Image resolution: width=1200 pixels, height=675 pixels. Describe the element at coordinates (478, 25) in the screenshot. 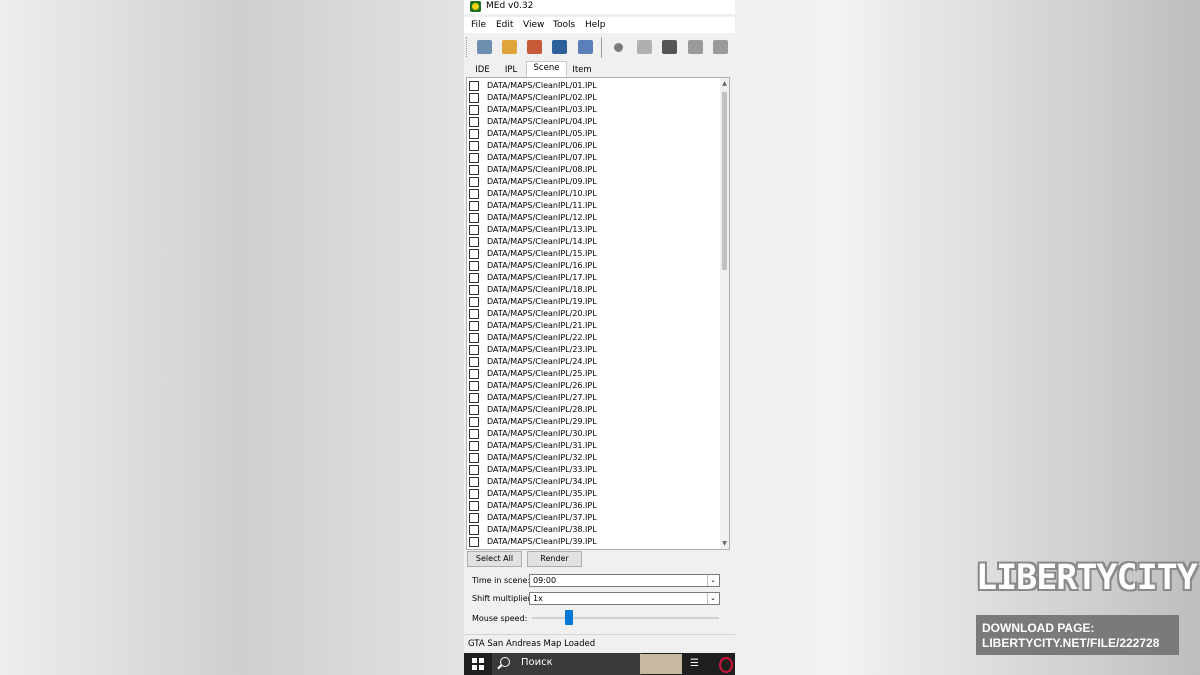

I see `menu-file: File` at that location.